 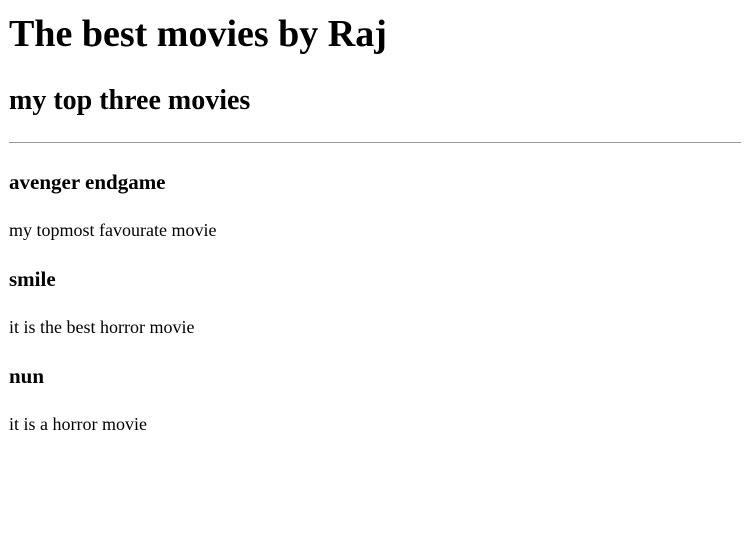 What do you see at coordinates (32, 279) in the screenshot?
I see `movie-title: smile` at bounding box center [32, 279].